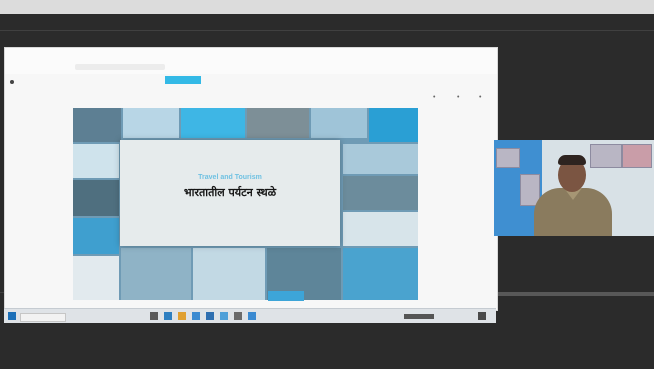  What do you see at coordinates (327, 30) in the screenshot?
I see `scan-line` at bounding box center [327, 30].